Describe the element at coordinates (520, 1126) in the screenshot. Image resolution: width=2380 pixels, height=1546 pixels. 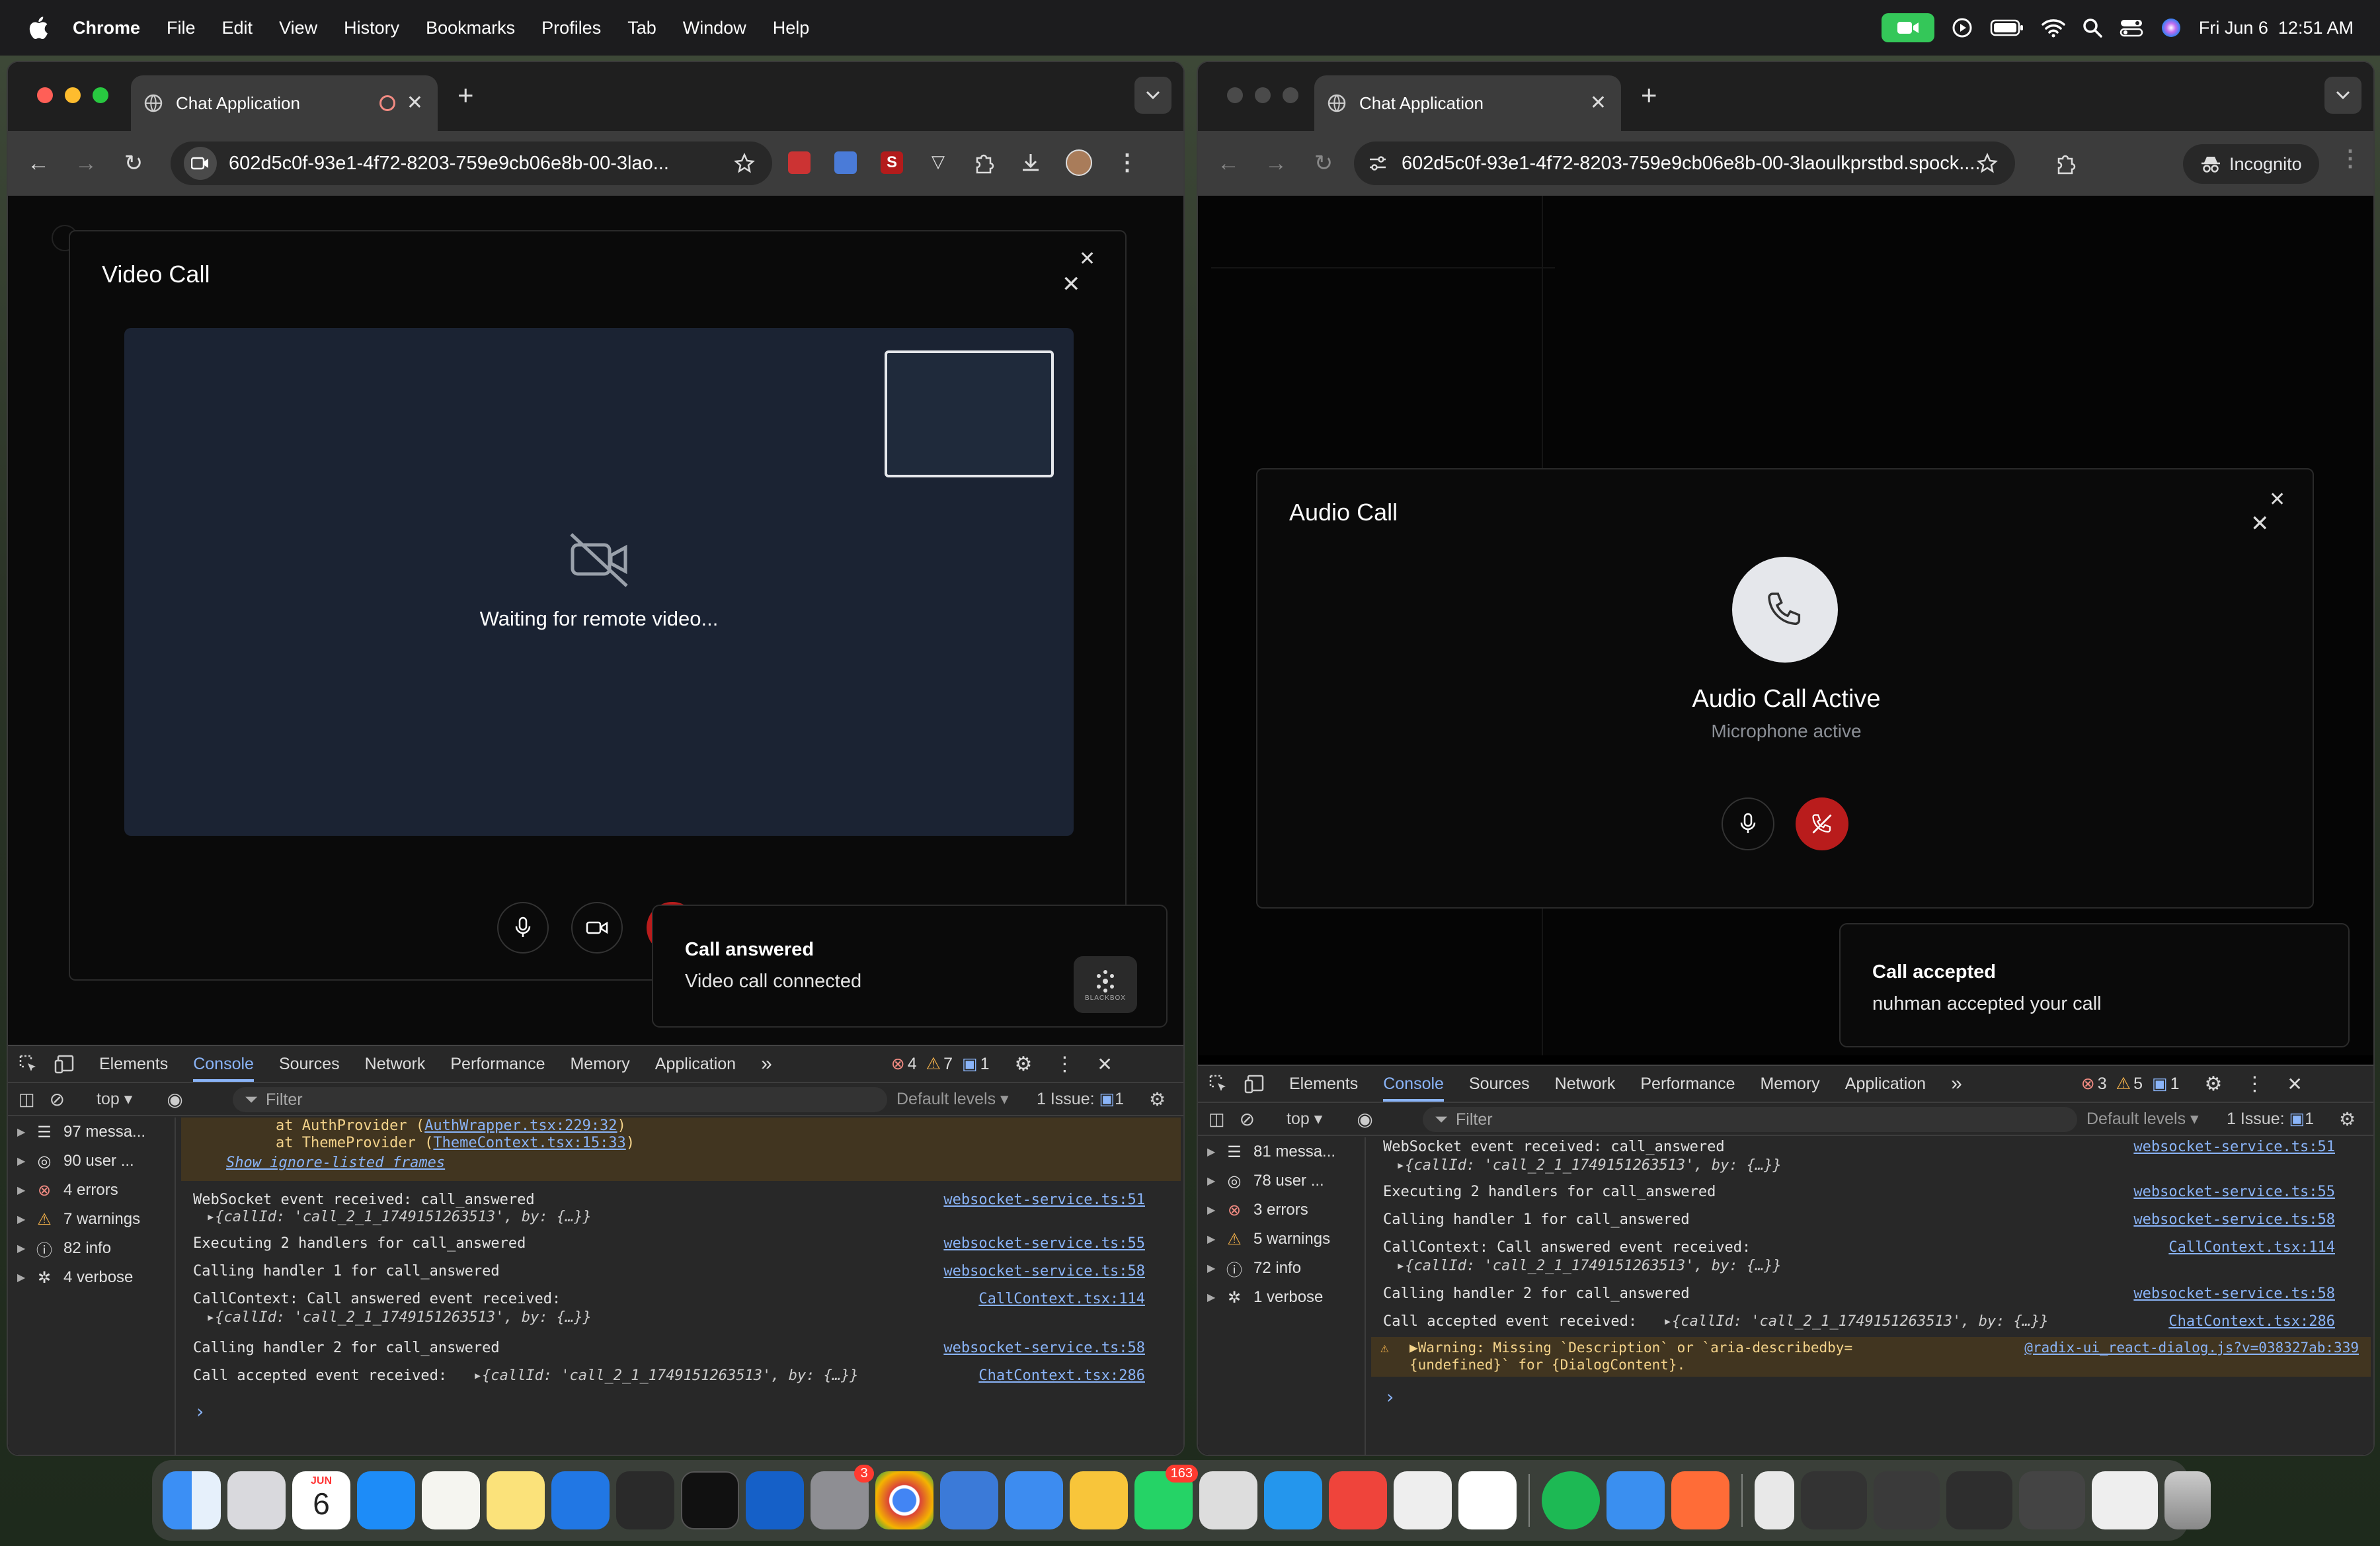
I see `stack-link: AuthWrapper.tsx:229:32` at that location.